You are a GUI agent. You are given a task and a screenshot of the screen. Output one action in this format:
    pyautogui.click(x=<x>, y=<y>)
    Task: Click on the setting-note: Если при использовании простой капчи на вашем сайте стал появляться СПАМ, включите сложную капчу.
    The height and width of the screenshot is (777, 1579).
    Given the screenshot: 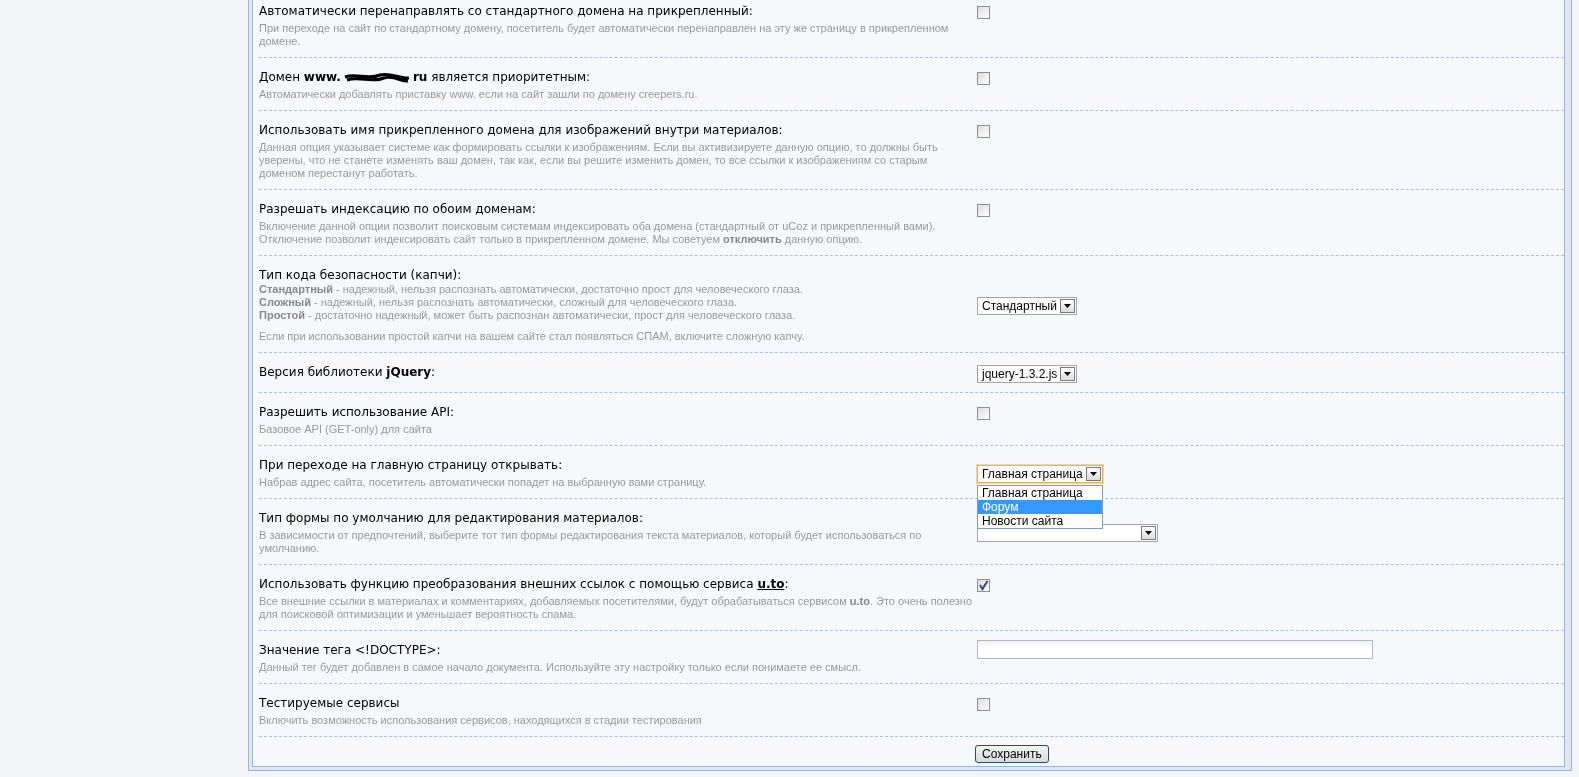 What is the action you would take?
    pyautogui.click(x=532, y=336)
    